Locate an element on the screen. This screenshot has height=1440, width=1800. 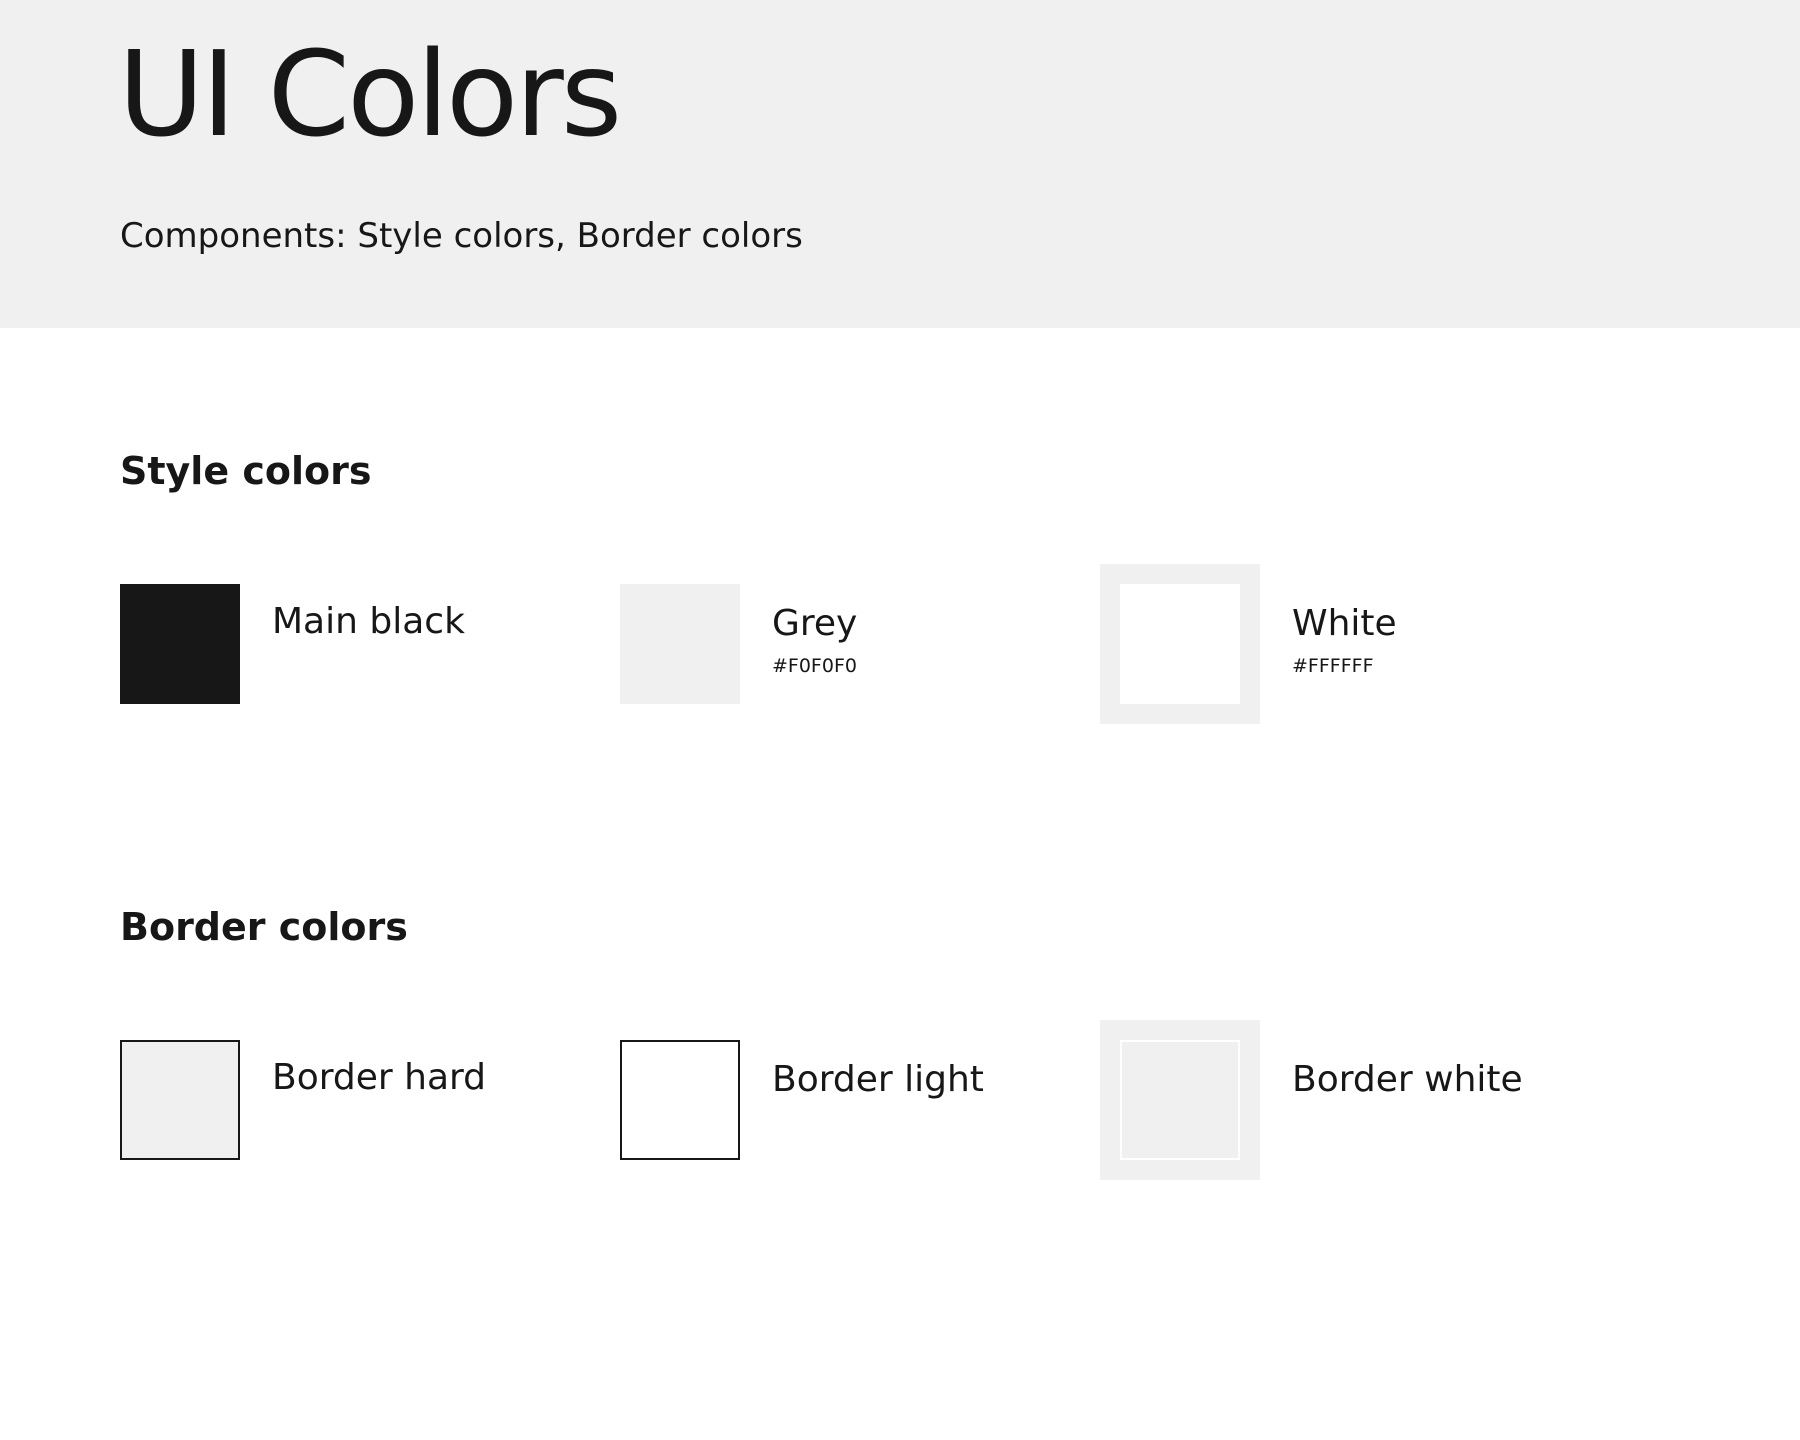
color-hex-white: #FFFFFF is located at coordinates (1333, 666).